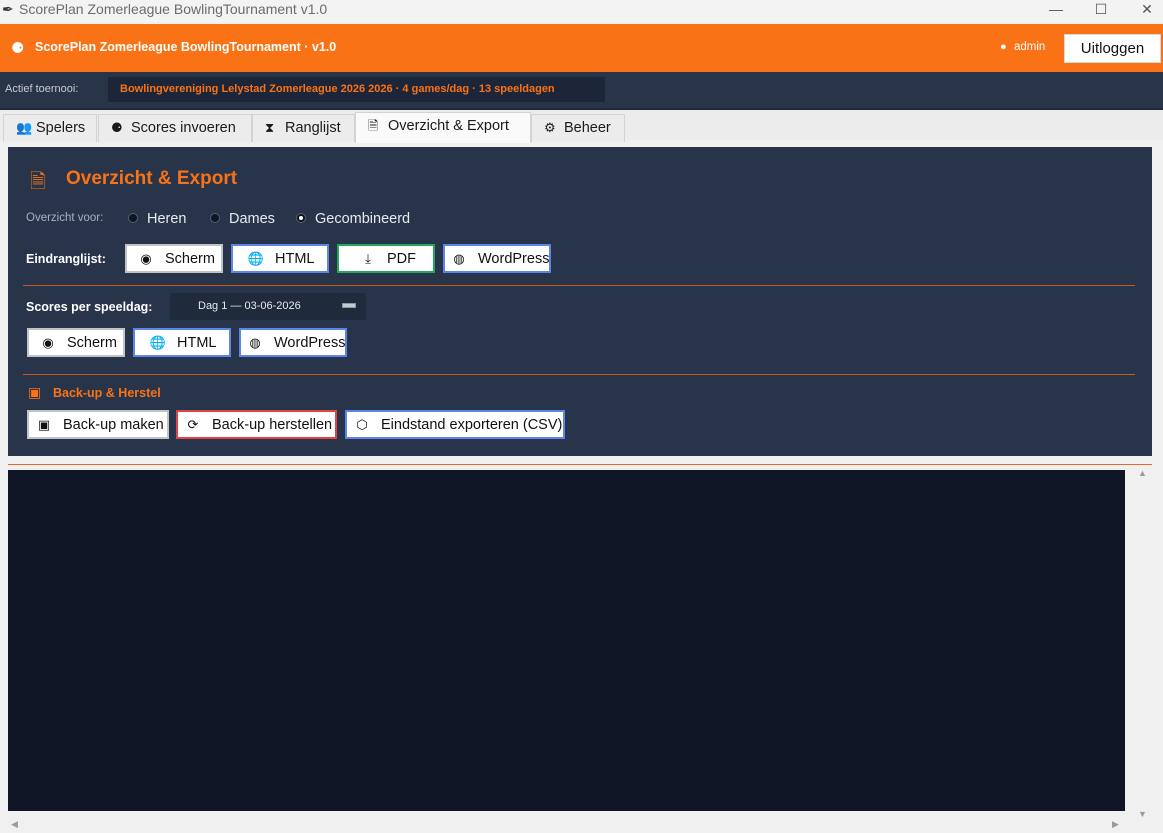  What do you see at coordinates (1115, 824) in the screenshot?
I see `scroll-right-icon: ▶` at bounding box center [1115, 824].